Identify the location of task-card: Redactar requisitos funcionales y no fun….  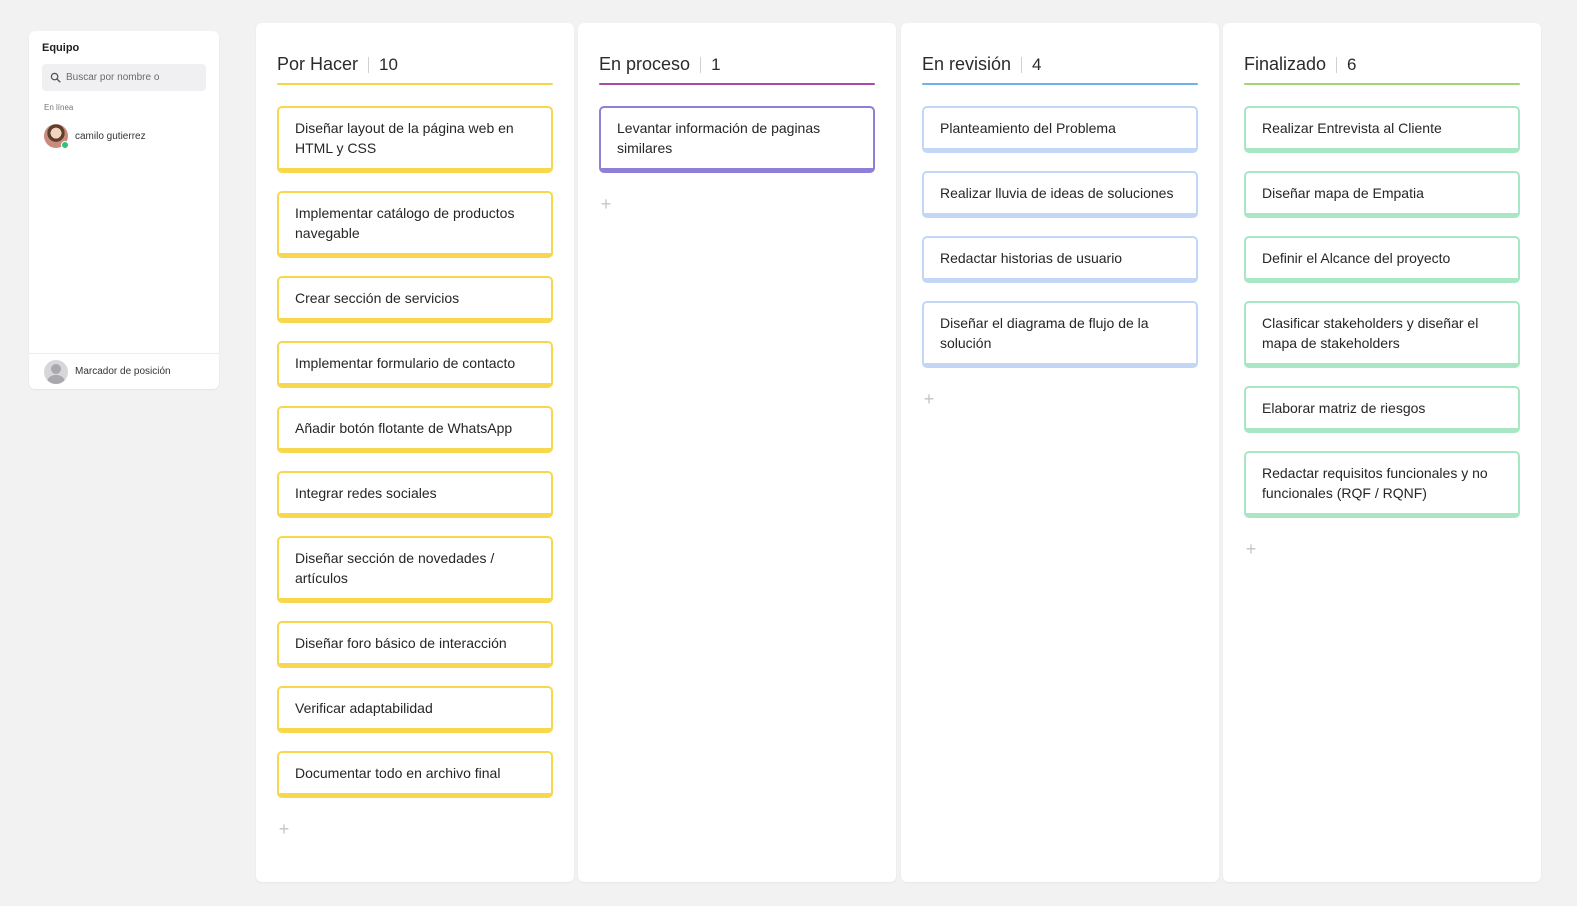
(1382, 484).